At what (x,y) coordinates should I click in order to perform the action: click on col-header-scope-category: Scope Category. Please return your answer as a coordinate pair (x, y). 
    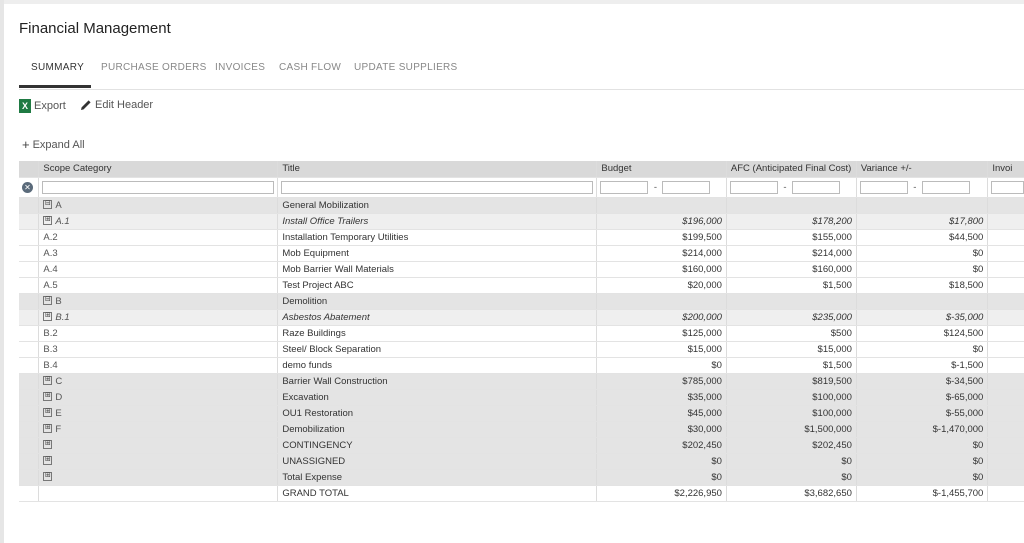
    Looking at the image, I should click on (158, 169).